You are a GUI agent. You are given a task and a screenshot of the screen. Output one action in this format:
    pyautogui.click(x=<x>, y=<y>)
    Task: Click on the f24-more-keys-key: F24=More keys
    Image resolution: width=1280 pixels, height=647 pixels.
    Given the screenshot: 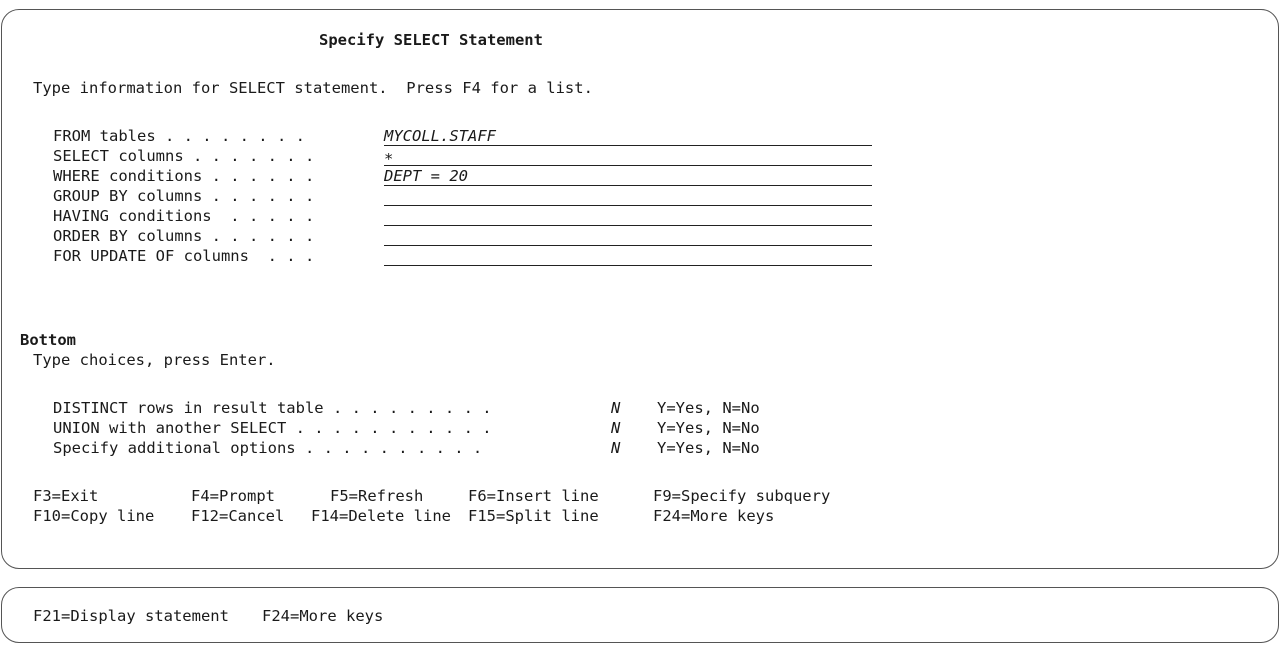 What is the action you would take?
    pyautogui.click(x=713, y=516)
    